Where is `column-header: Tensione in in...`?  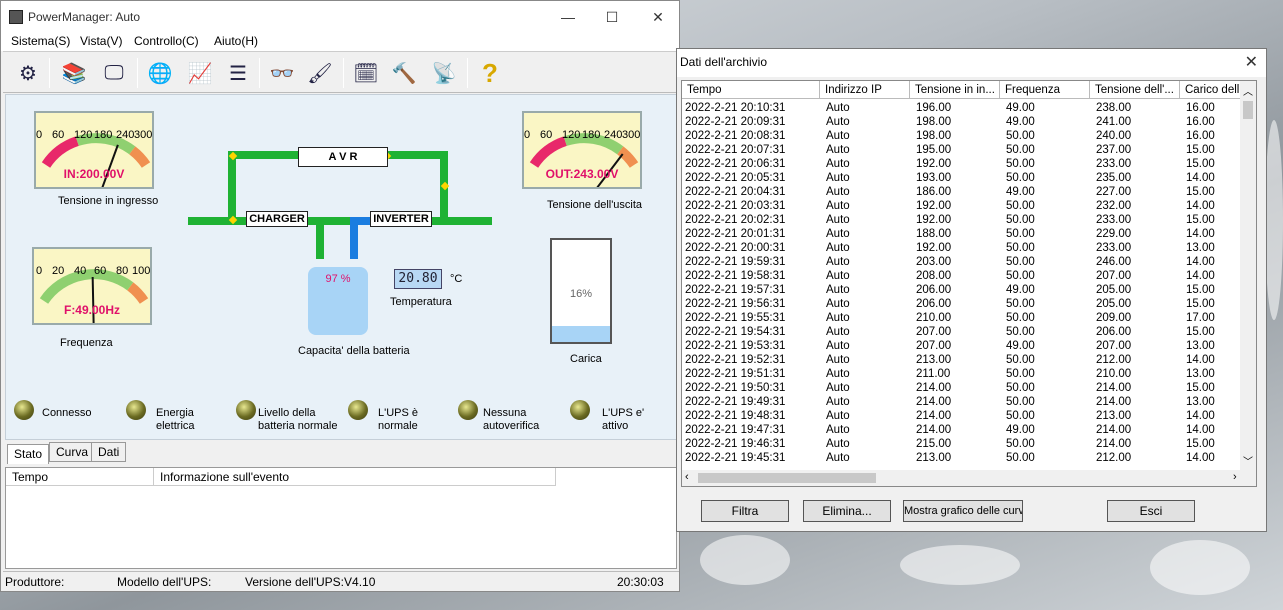 column-header: Tensione in in... is located at coordinates (955, 90).